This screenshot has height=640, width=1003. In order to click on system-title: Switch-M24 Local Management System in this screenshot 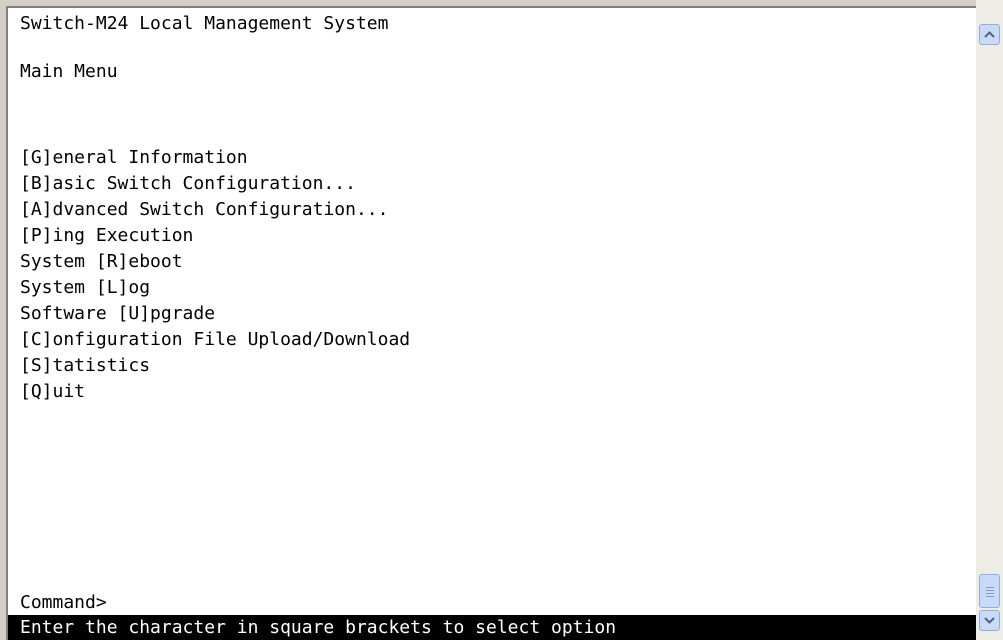, I will do `click(204, 23)`.